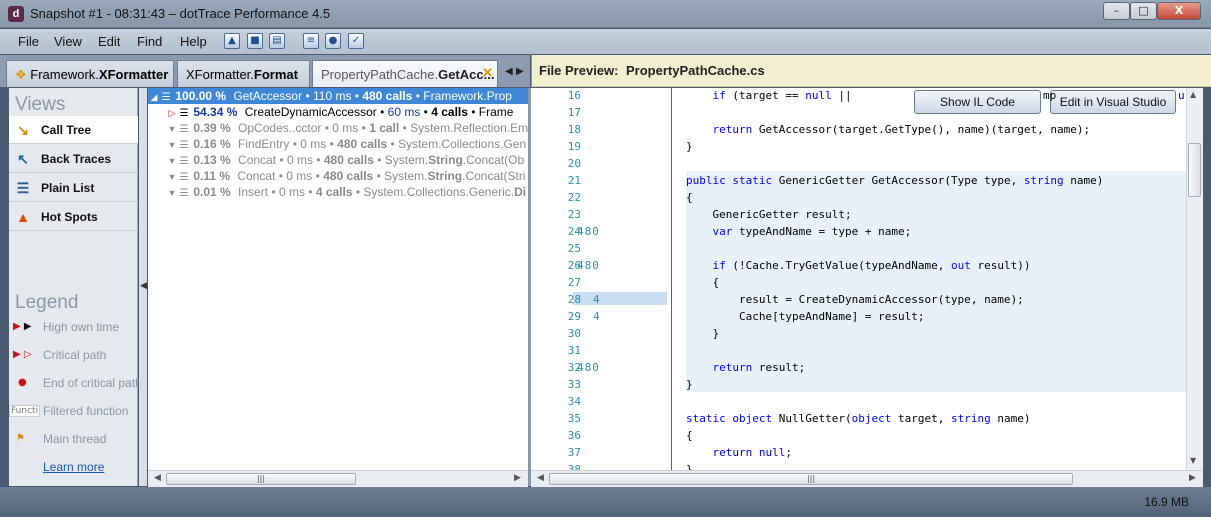 The height and width of the screenshot is (517, 1211). What do you see at coordinates (311, 41) in the screenshot?
I see `compare-icon: ≡` at bounding box center [311, 41].